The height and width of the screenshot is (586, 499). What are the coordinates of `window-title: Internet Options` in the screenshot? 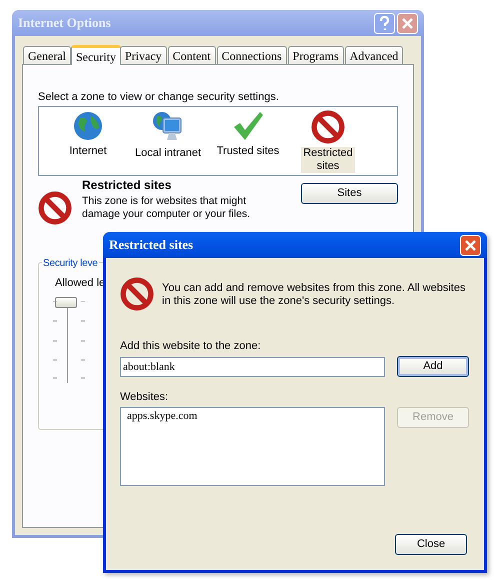 It's located at (65, 23).